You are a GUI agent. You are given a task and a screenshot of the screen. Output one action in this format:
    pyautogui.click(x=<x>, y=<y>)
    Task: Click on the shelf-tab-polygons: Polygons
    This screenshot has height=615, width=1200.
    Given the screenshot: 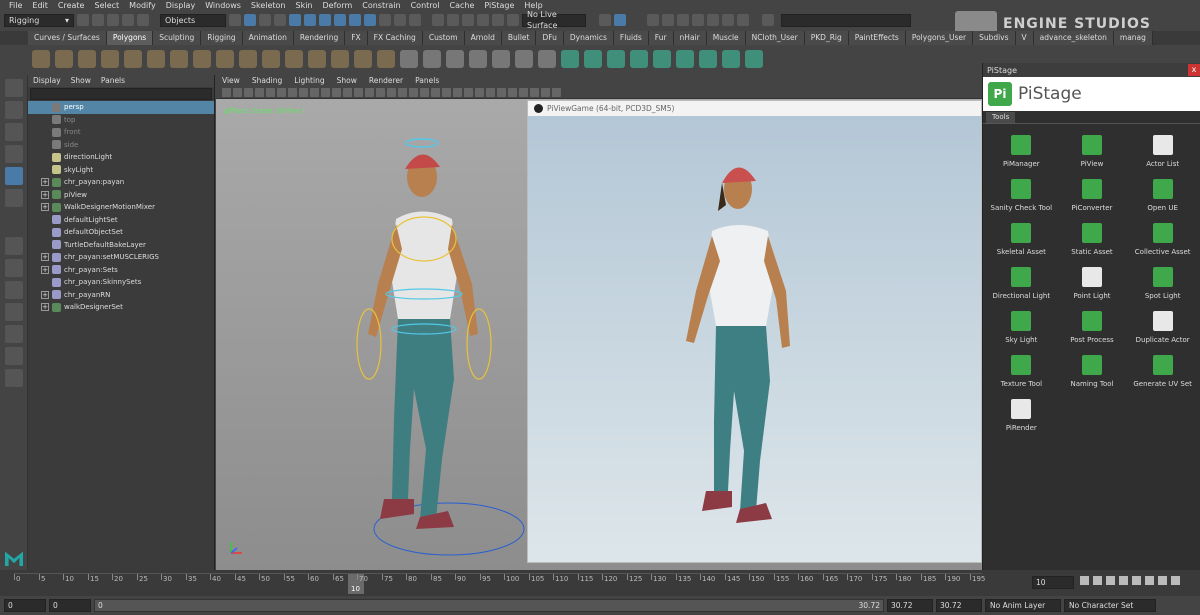 What is the action you would take?
    pyautogui.click(x=130, y=38)
    